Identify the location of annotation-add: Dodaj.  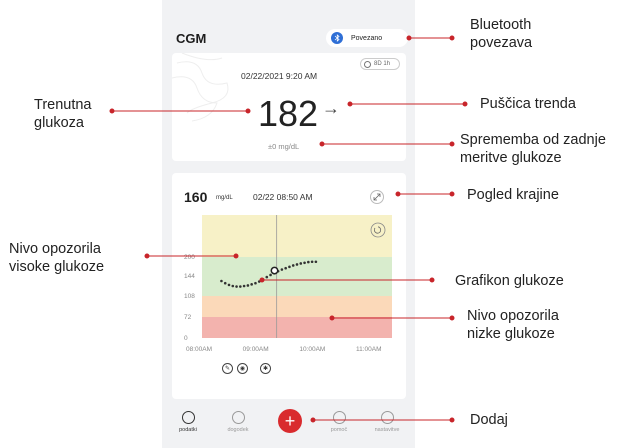
(489, 420).